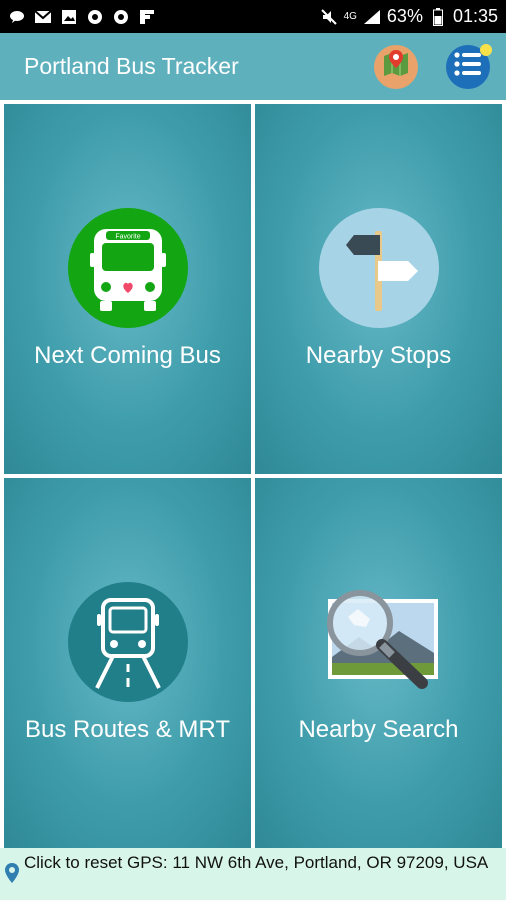 This screenshot has width=506, height=900. What do you see at coordinates (14, 875) in the screenshot?
I see `location-pin-icon` at bounding box center [14, 875].